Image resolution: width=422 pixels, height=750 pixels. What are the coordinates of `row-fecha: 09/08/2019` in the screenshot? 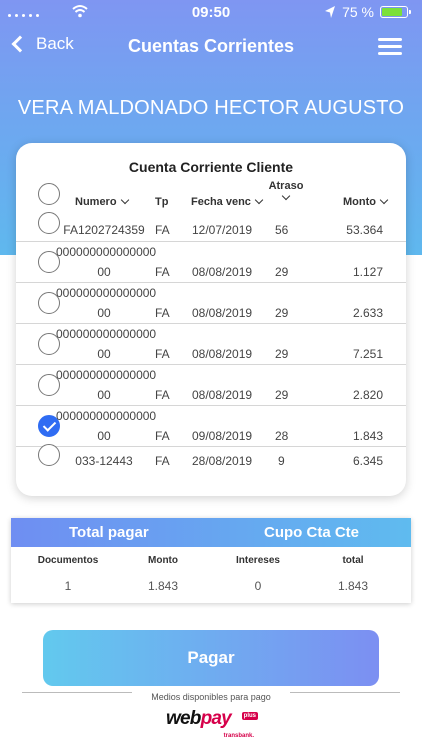 It's located at (222, 436).